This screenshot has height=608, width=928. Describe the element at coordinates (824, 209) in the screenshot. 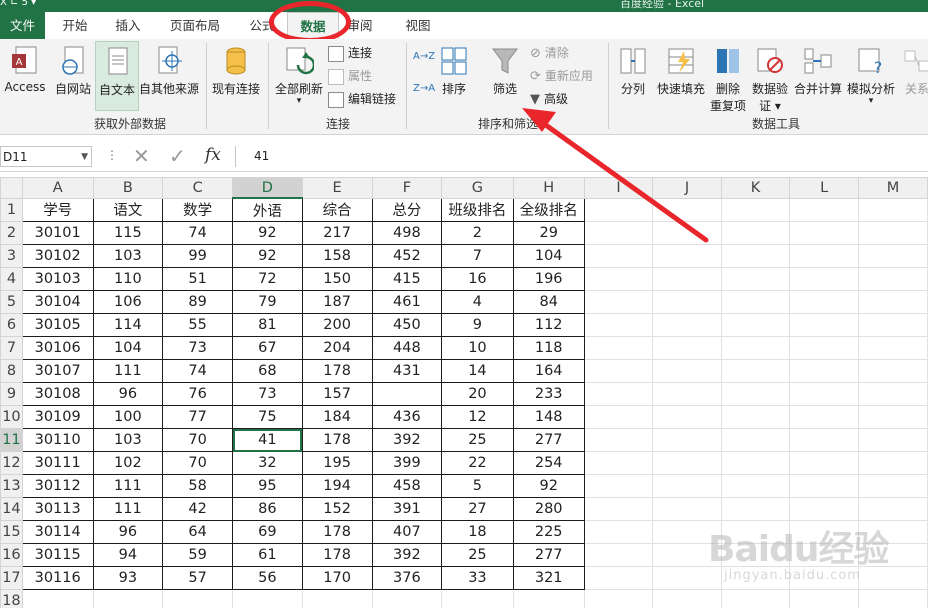

I see `cell-l1` at that location.